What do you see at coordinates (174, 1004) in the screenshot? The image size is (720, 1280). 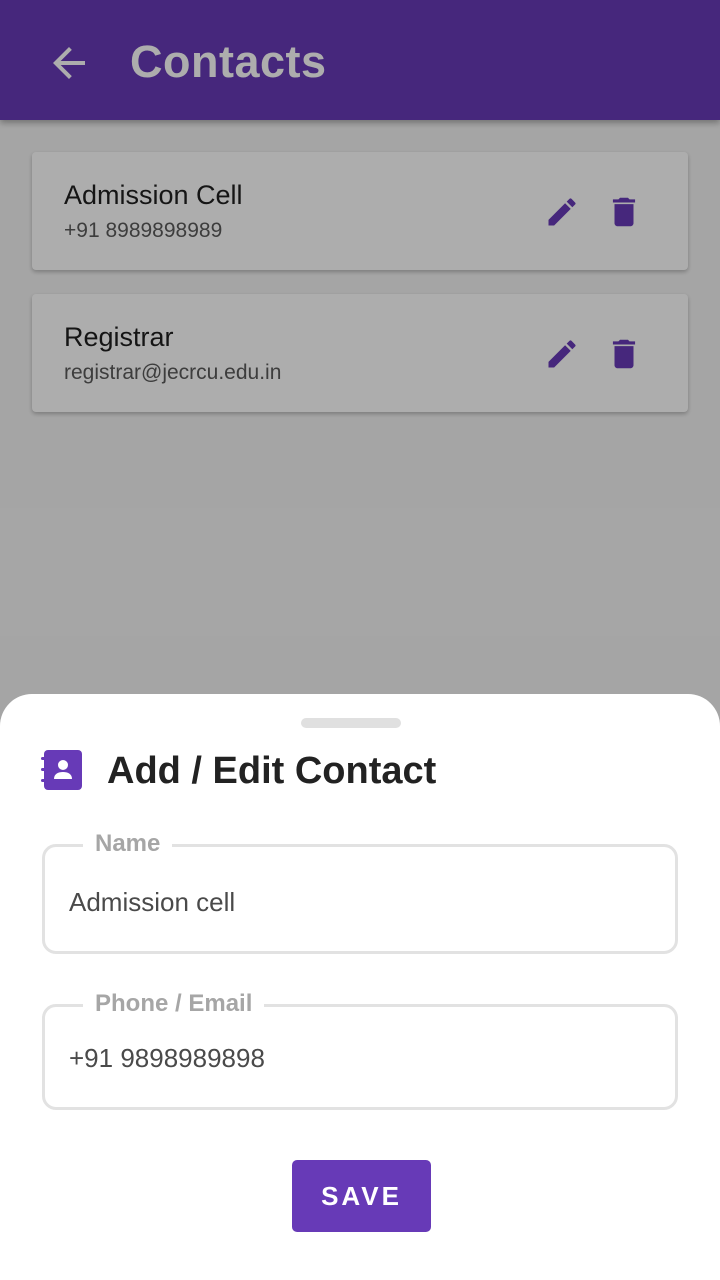 I see `contact-field-label: Phone / Email` at bounding box center [174, 1004].